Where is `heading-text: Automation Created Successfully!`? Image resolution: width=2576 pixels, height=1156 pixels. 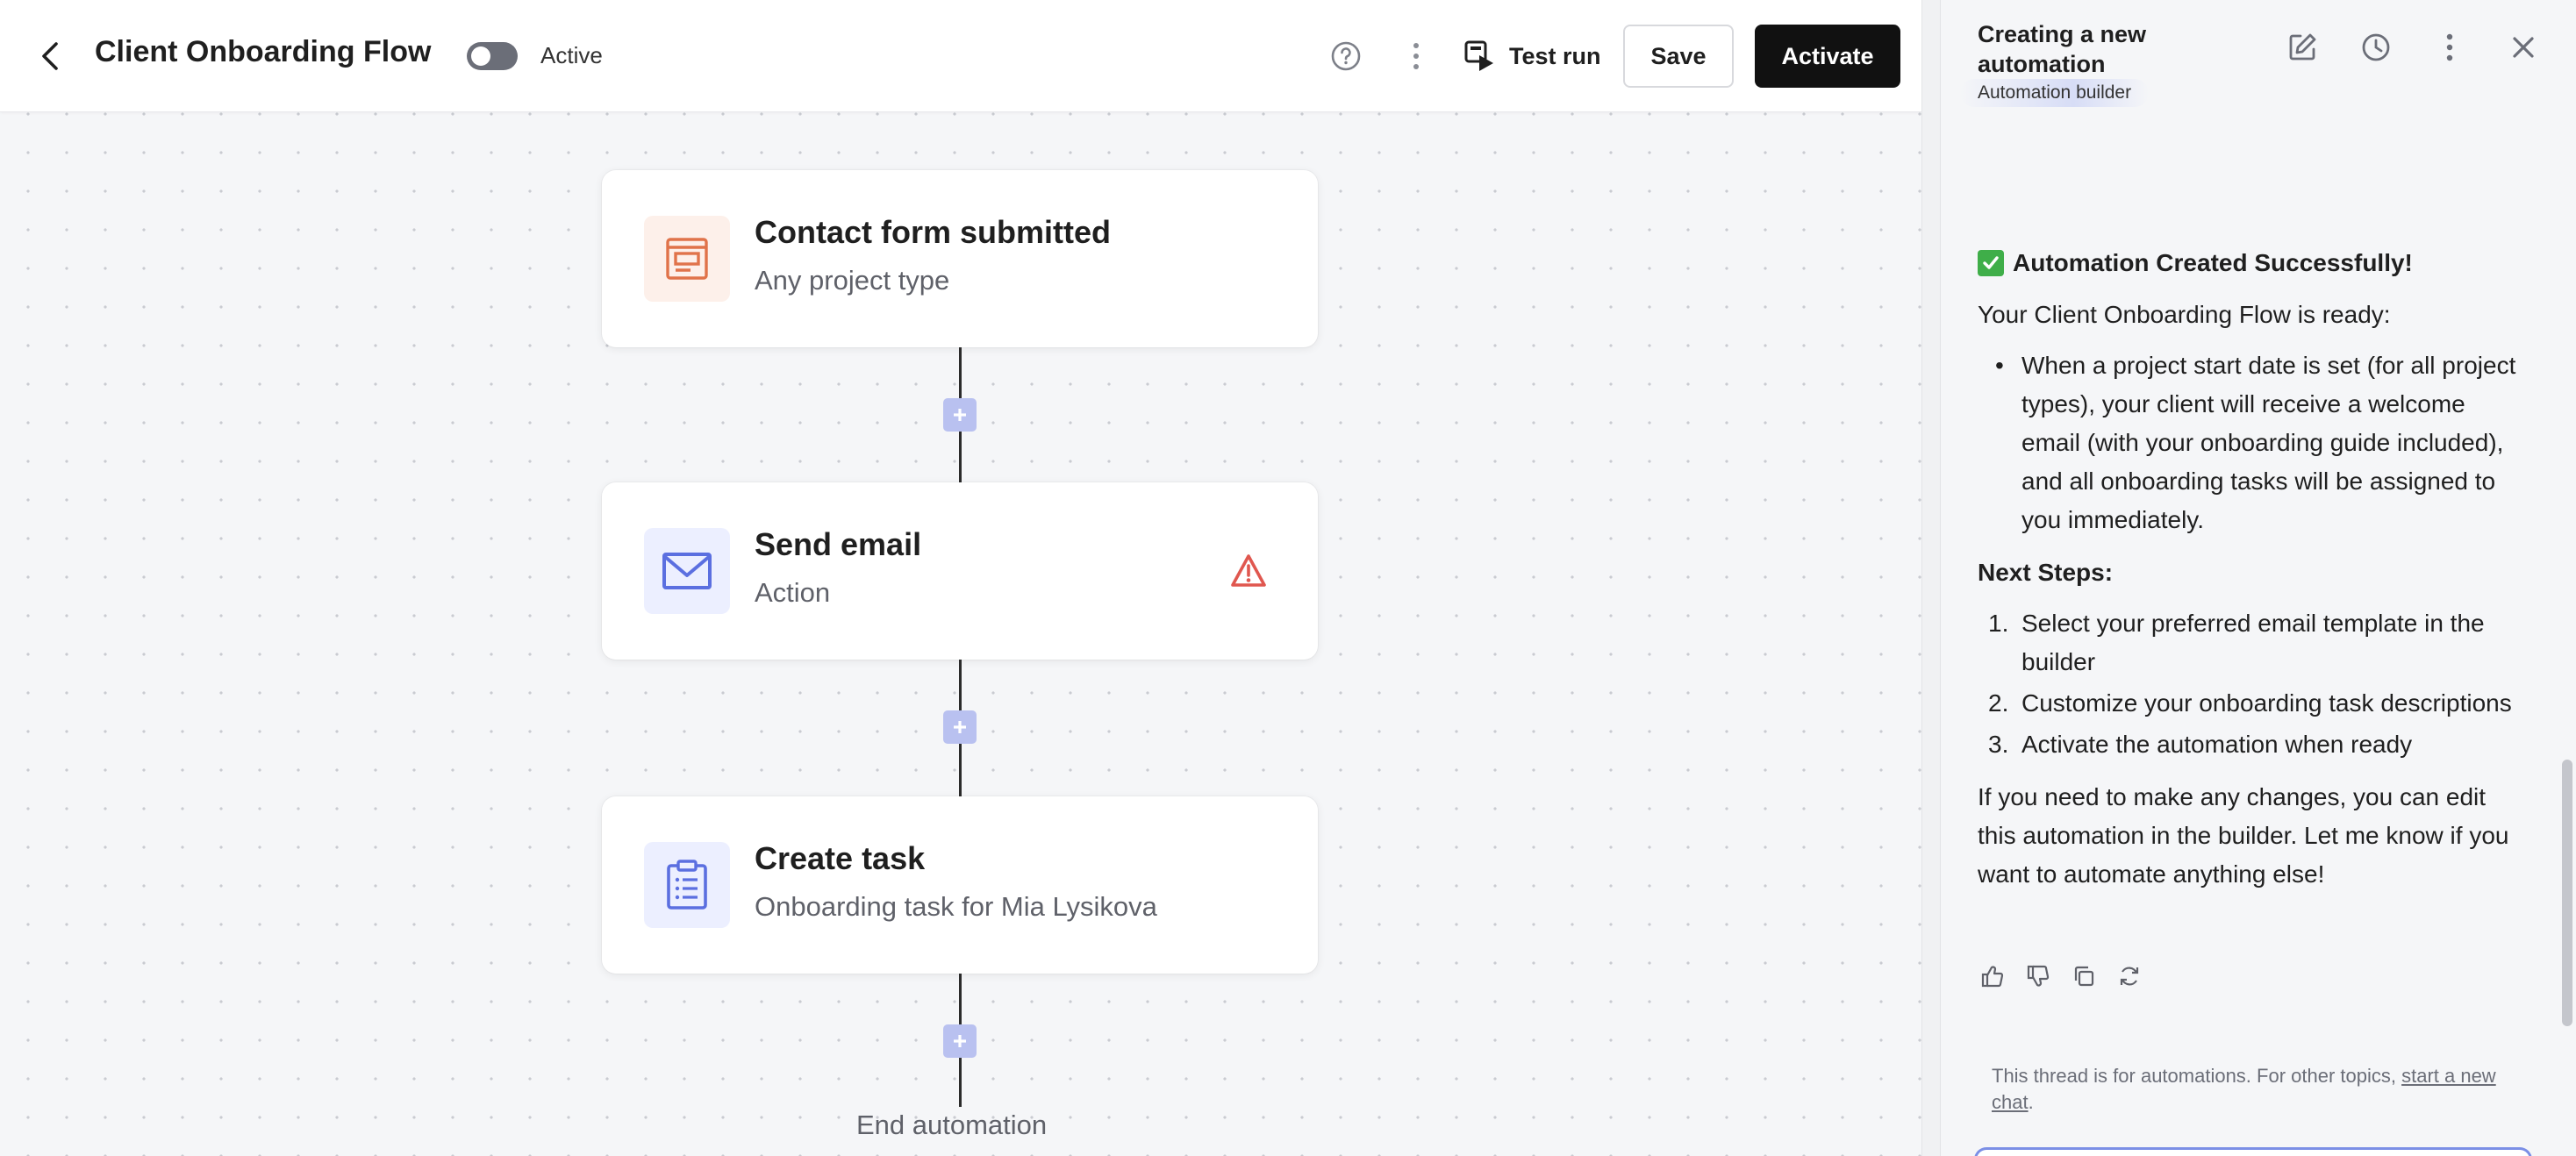
heading-text: Automation Created Successfully! is located at coordinates (2213, 262).